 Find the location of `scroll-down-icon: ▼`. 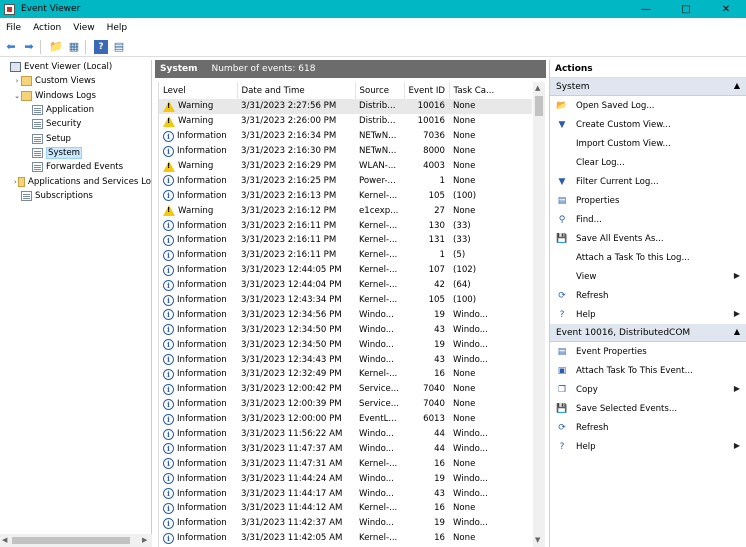

scroll-down-icon: ▼ is located at coordinates (537, 540).